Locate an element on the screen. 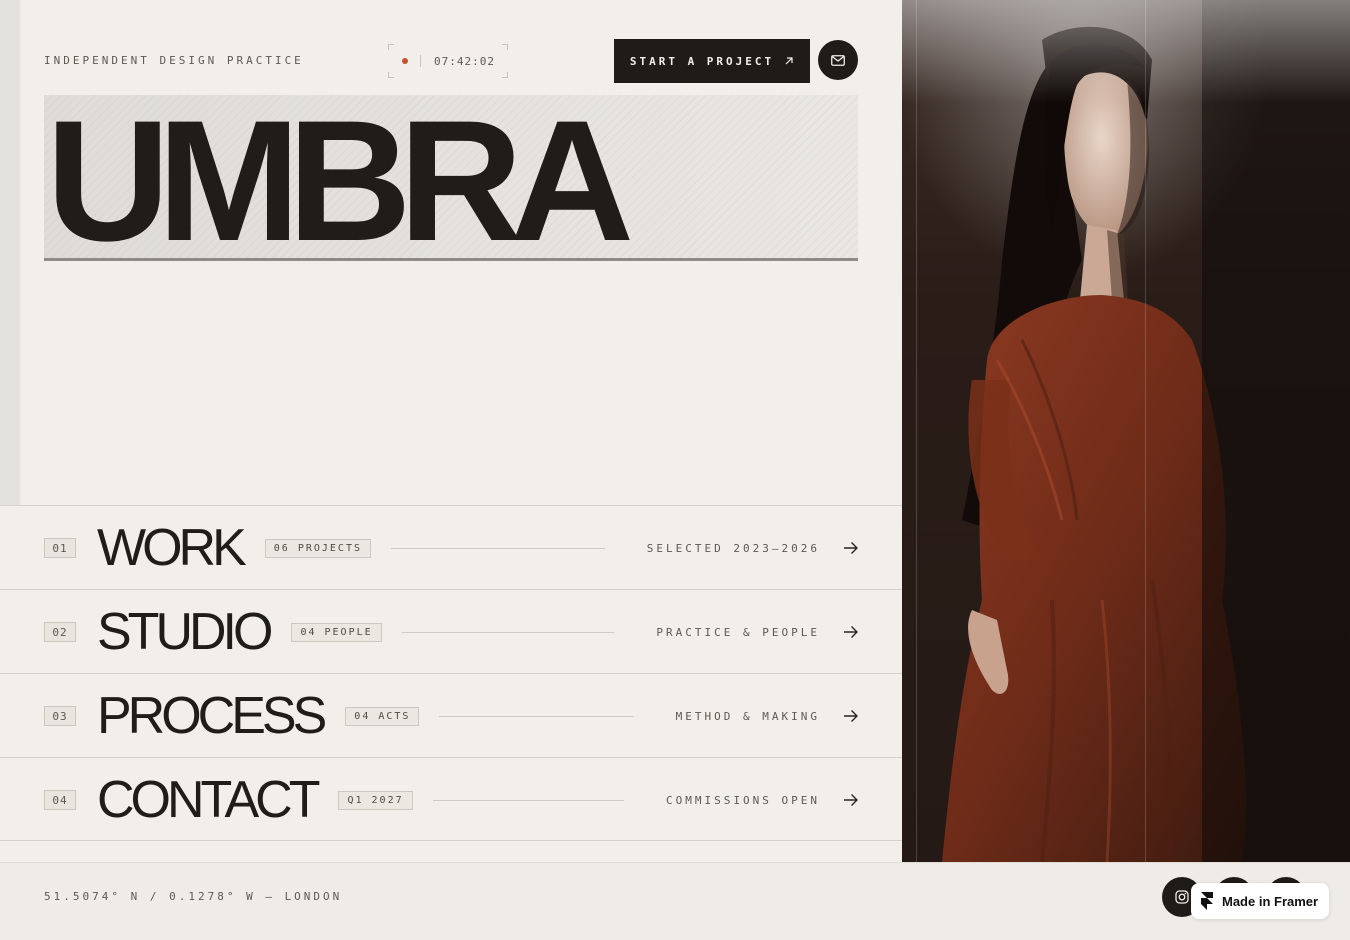 This screenshot has width=1350, height=940. nav-number: 03 is located at coordinates (60, 716).